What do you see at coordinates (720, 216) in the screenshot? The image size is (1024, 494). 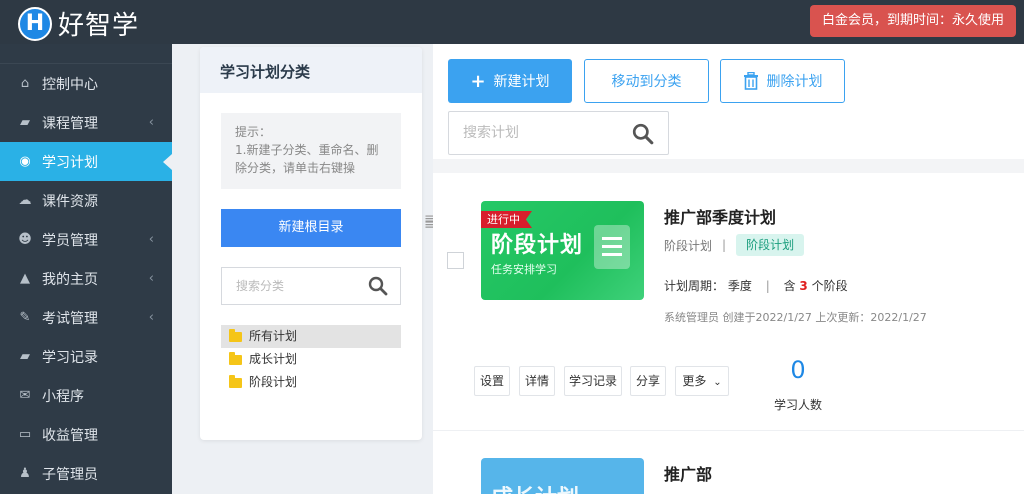 I see `plan-title: 推广部季度计划` at bounding box center [720, 216].